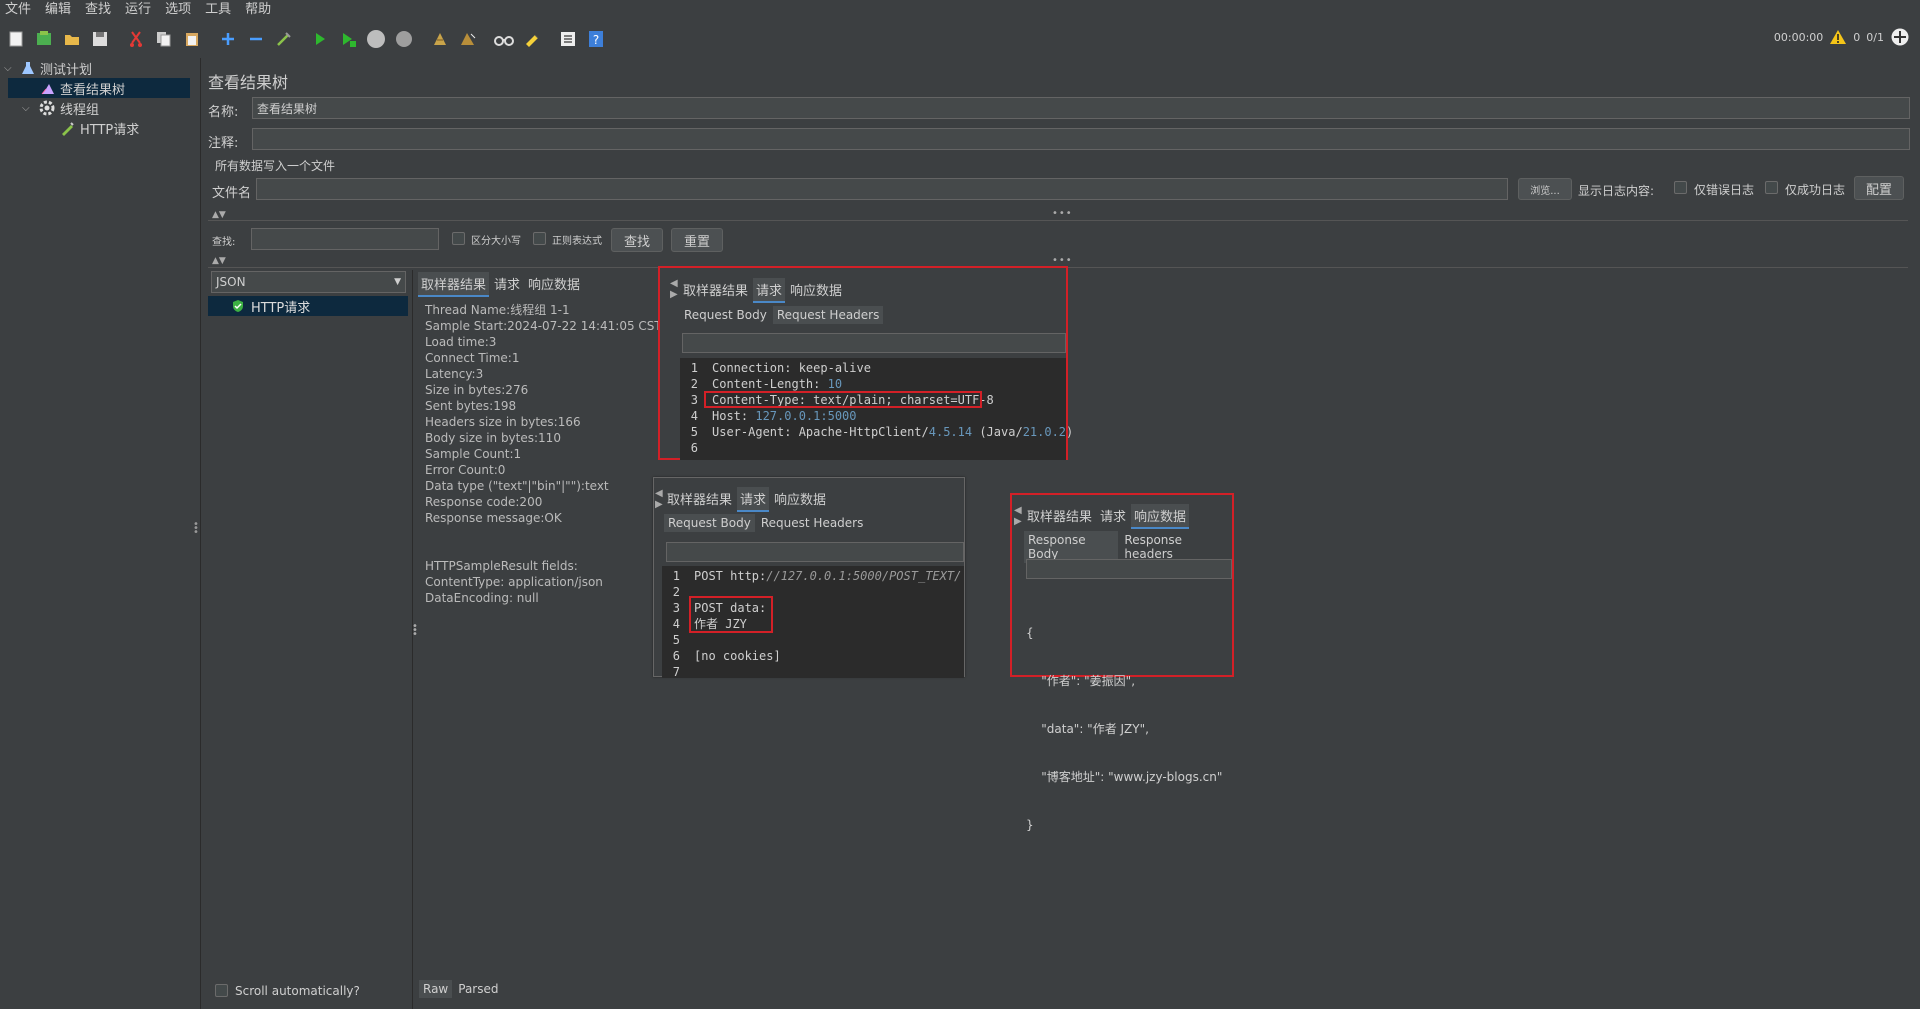  Describe the element at coordinates (44, 39) in the screenshot. I see `templates-icon` at that location.